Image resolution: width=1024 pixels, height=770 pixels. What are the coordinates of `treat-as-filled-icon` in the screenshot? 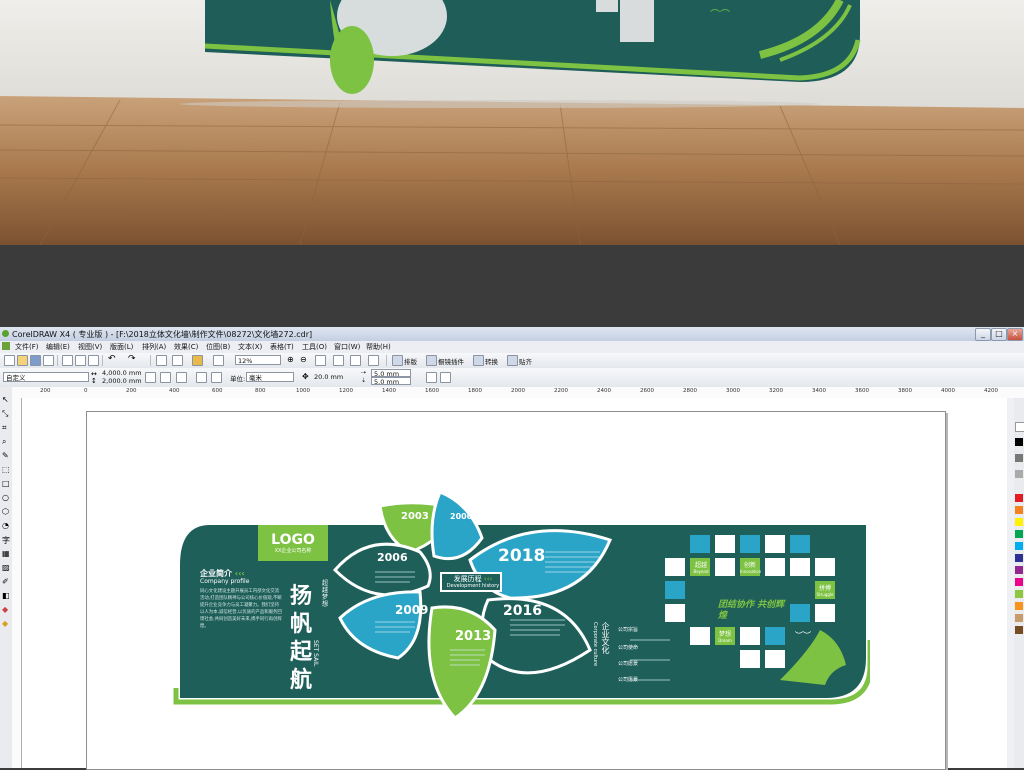 It's located at (445, 377).